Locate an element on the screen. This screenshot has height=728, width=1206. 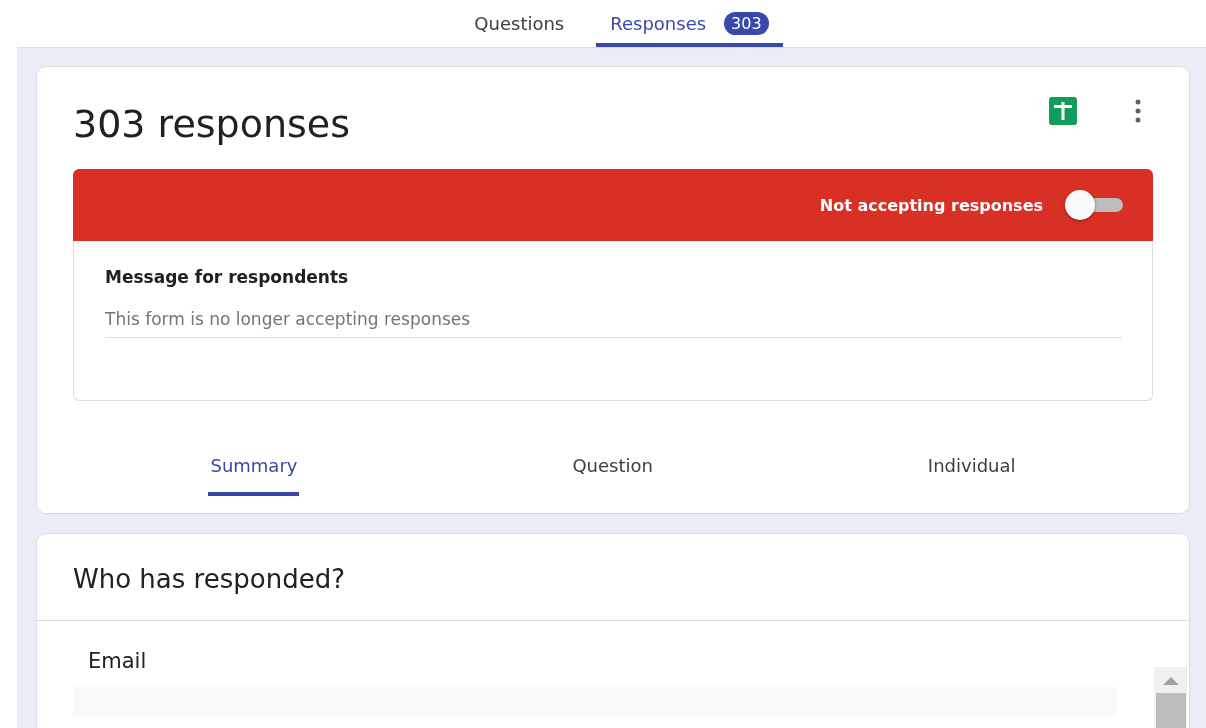
field-label: Email is located at coordinates (117, 661).